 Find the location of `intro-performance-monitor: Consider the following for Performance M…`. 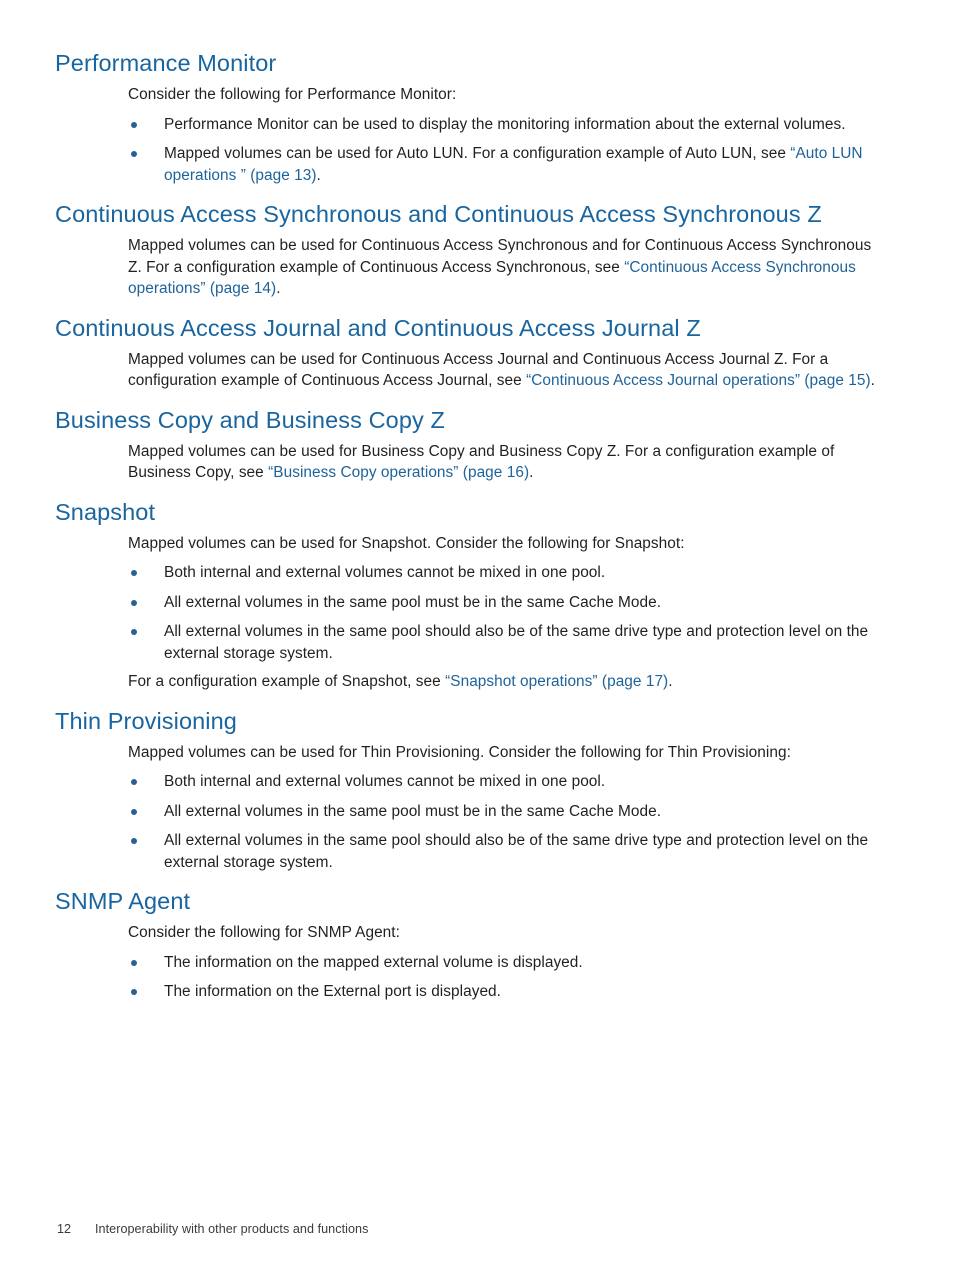

intro-performance-monitor: Consider the following for Performance M… is located at coordinates (292, 95).